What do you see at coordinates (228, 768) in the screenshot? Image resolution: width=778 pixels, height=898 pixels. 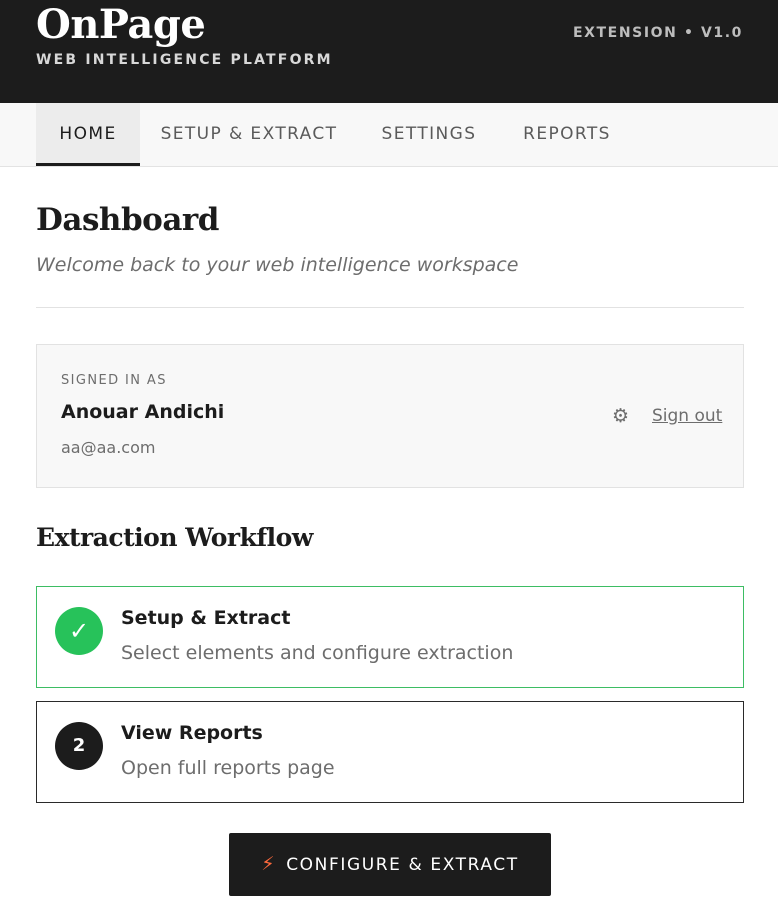 I see `step-description: Open full reports page` at bounding box center [228, 768].